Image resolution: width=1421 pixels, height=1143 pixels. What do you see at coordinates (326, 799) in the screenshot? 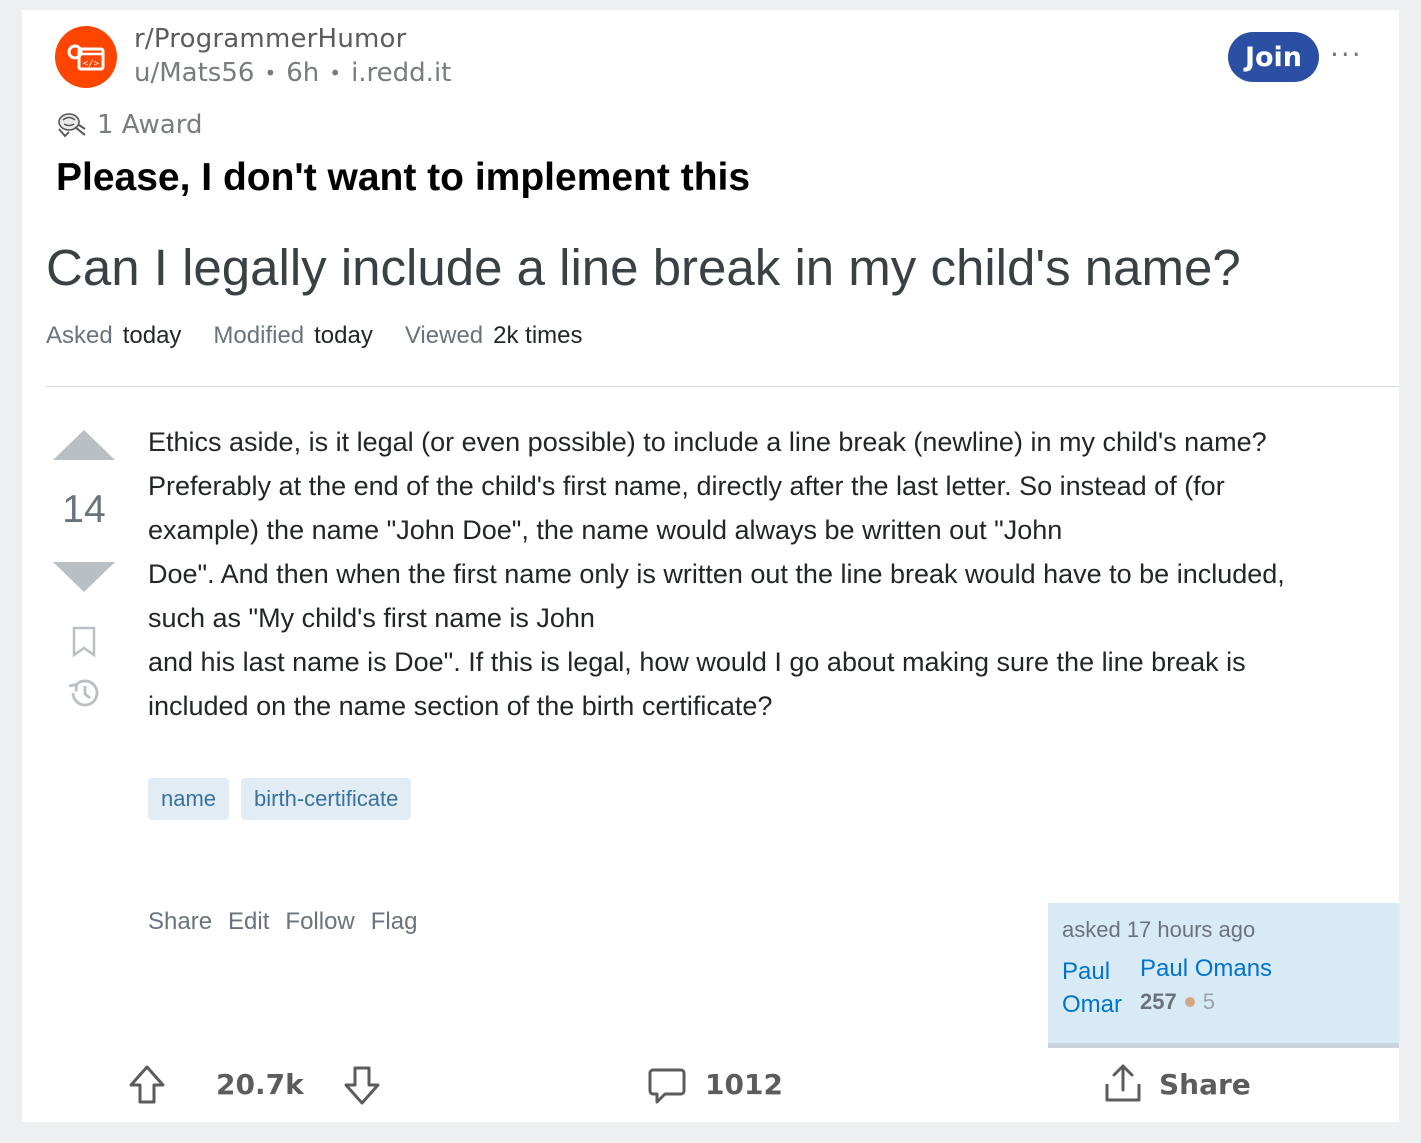
I see `tag-birth-certificate: birth-certificate` at bounding box center [326, 799].